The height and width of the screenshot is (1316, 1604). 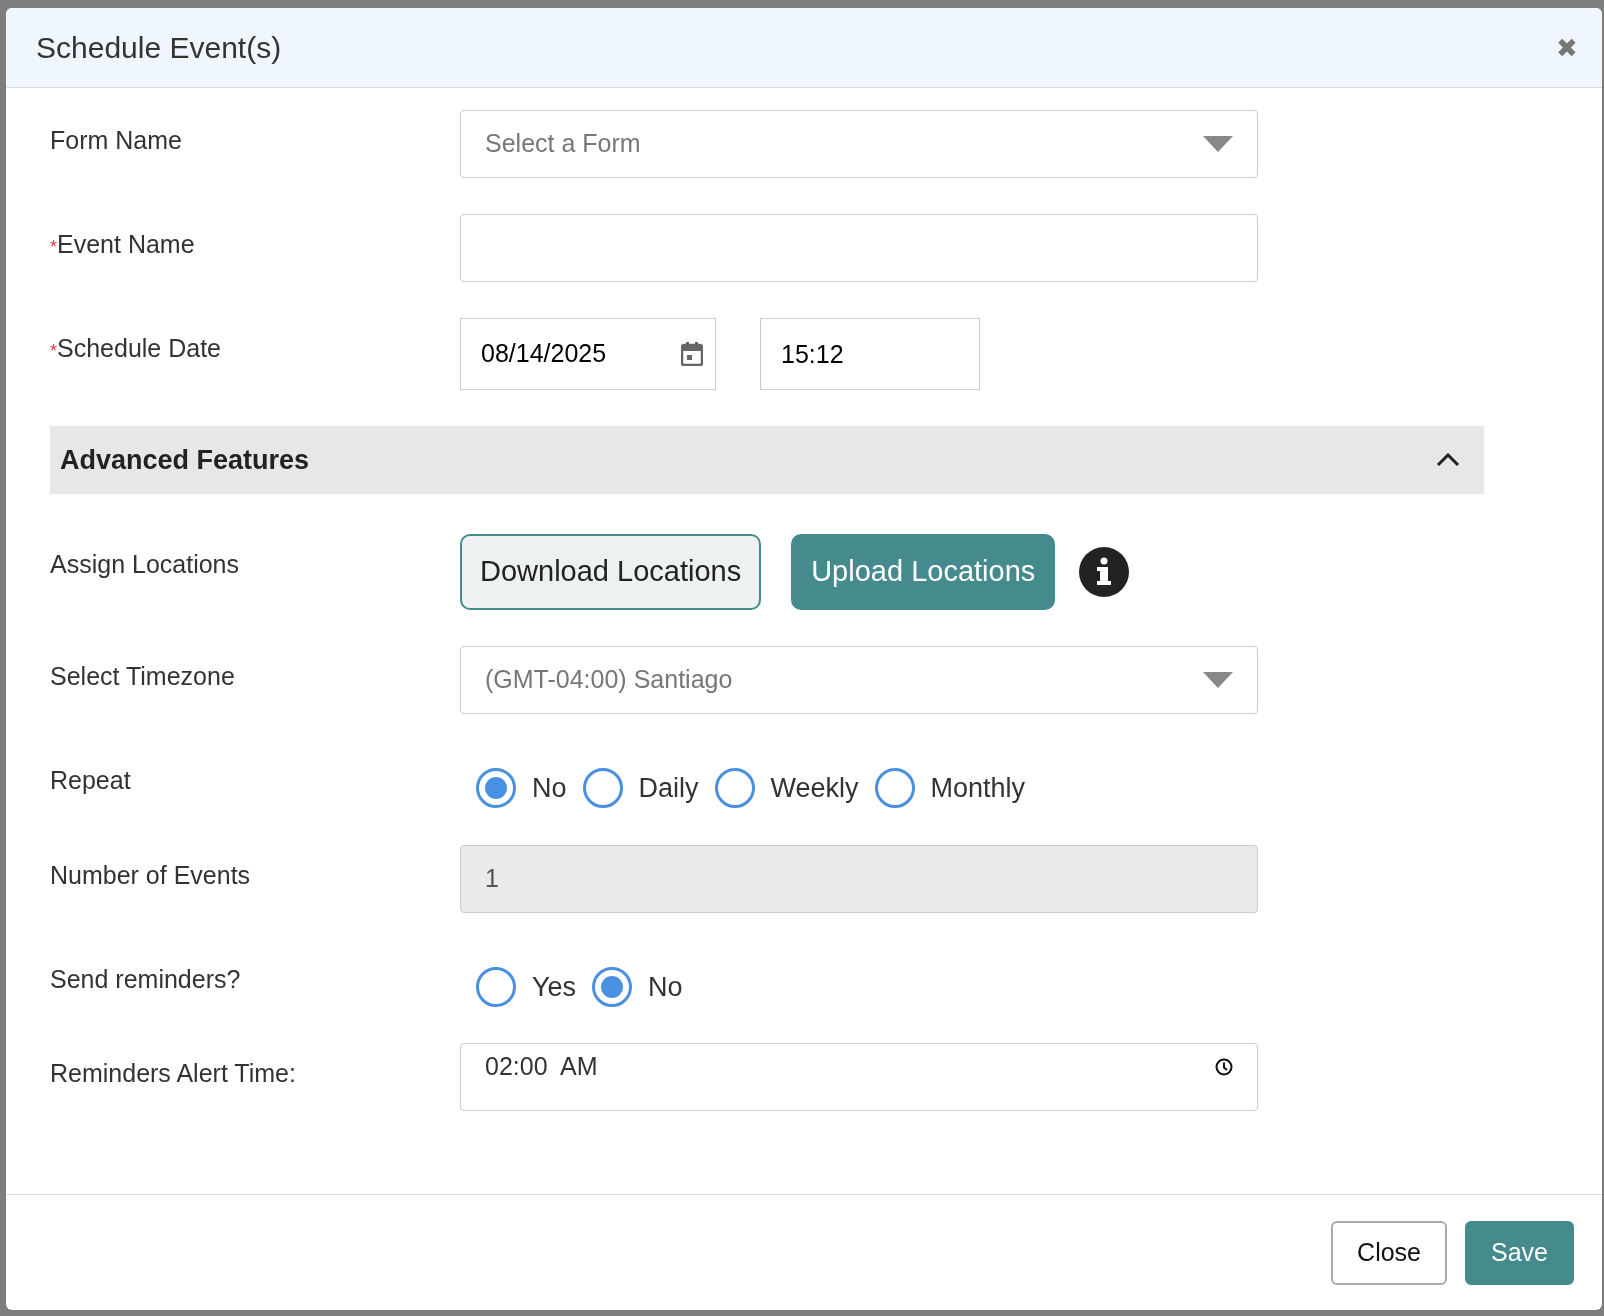 I want to click on radio-label: Daily, so click(x=668, y=788).